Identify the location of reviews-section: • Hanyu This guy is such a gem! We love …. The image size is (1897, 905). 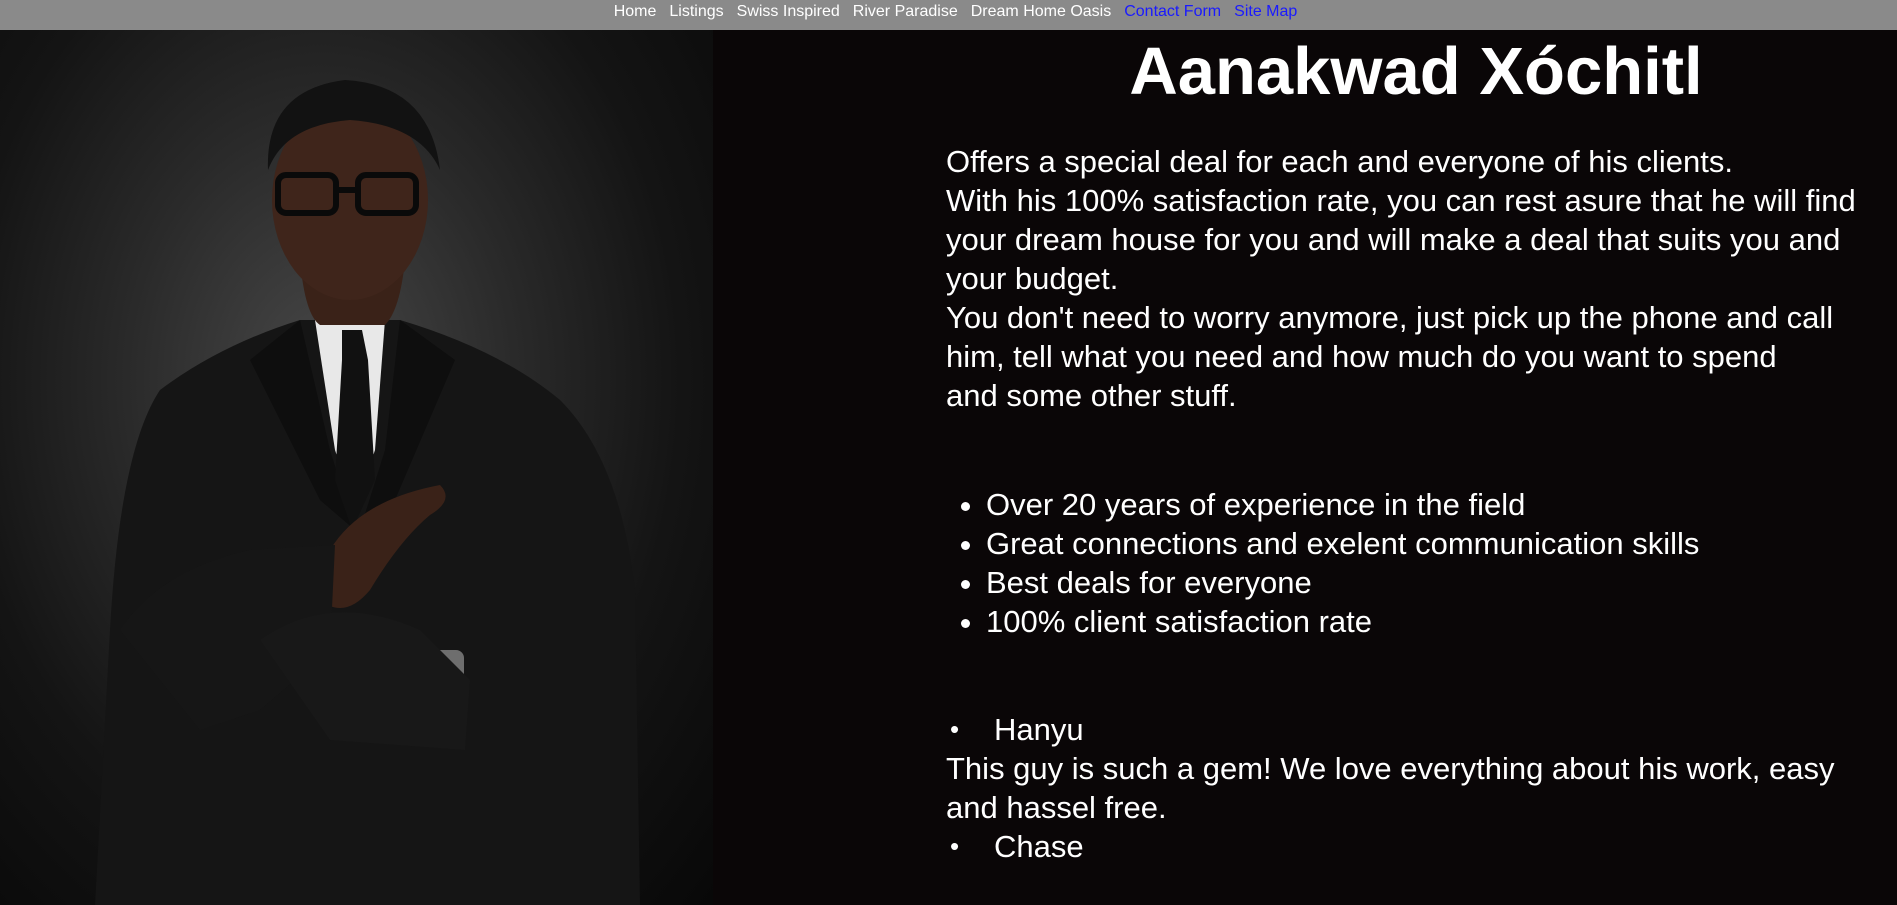
(1416, 788).